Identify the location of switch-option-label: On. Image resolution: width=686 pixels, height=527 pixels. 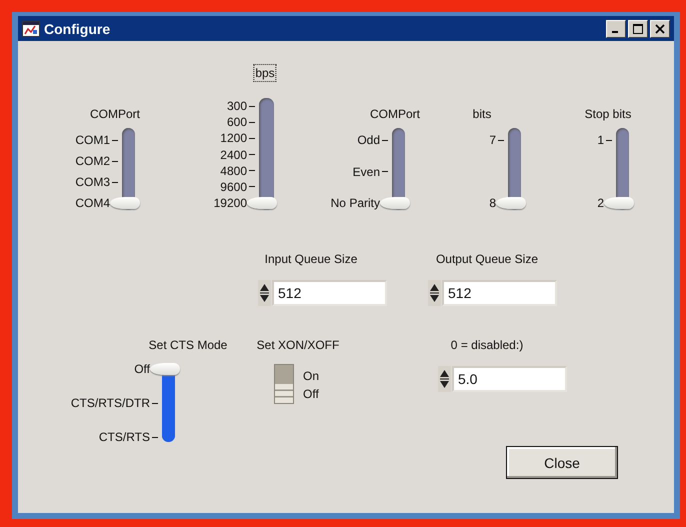
(311, 376).